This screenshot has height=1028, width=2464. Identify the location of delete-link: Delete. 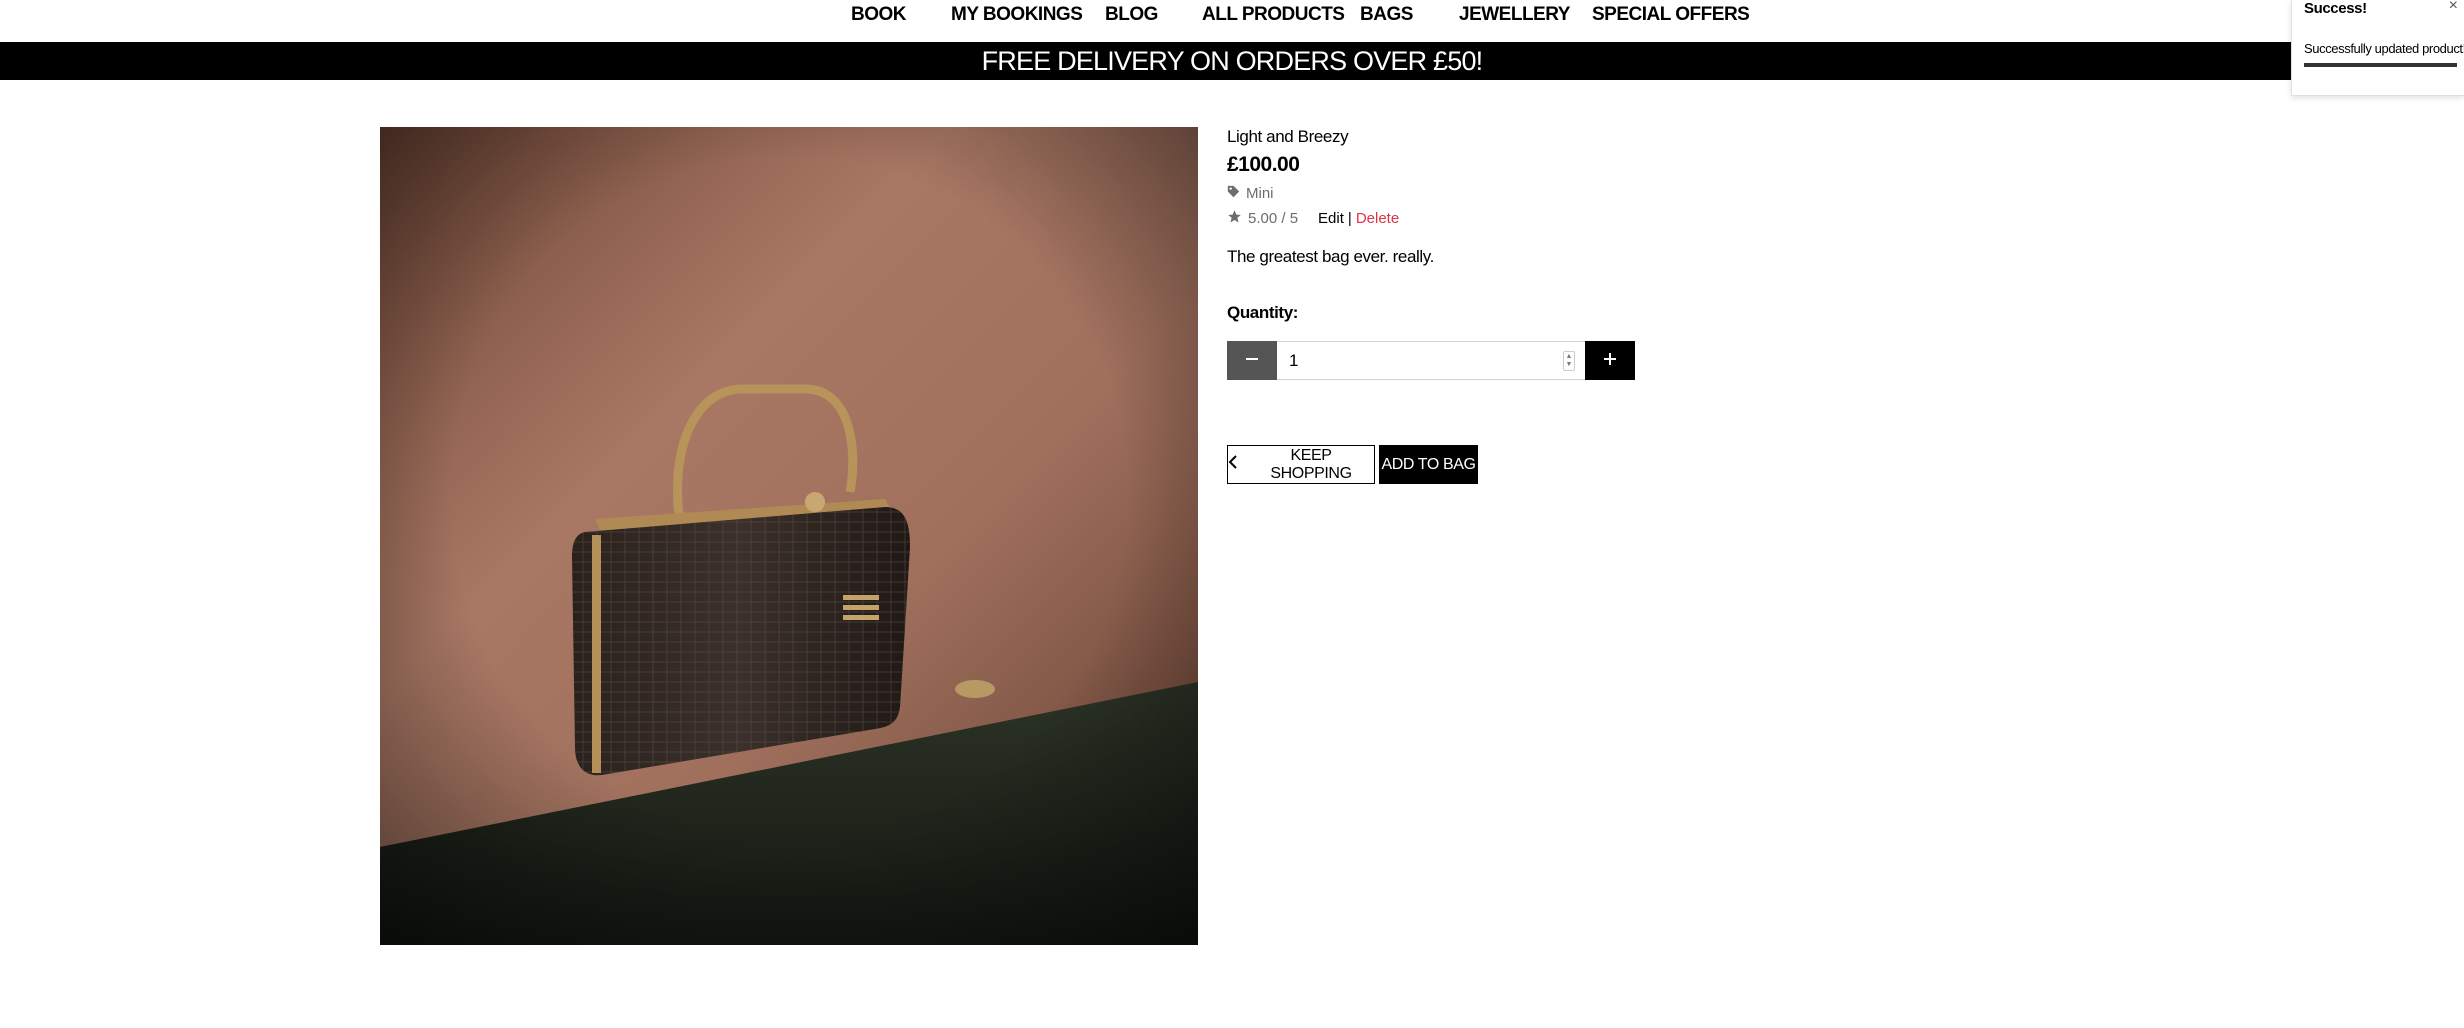
(1377, 218).